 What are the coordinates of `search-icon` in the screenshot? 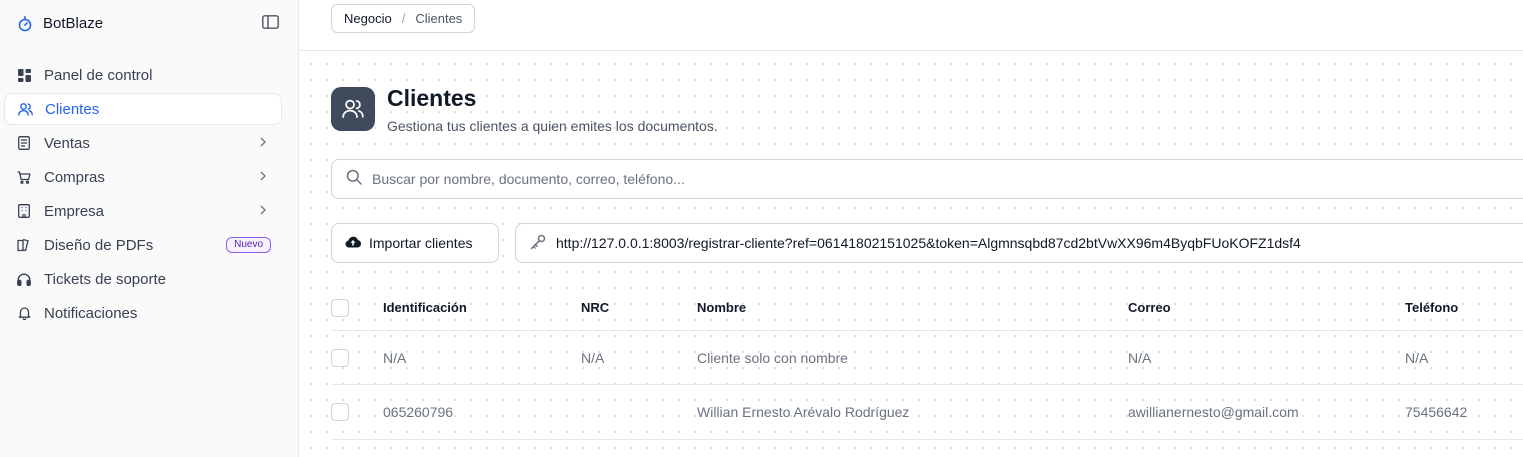 It's located at (354, 179).